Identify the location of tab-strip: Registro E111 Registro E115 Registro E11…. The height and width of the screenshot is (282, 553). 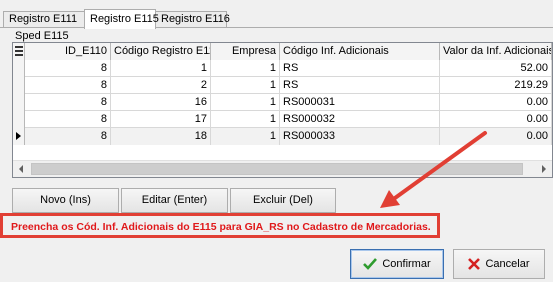
(278, 19).